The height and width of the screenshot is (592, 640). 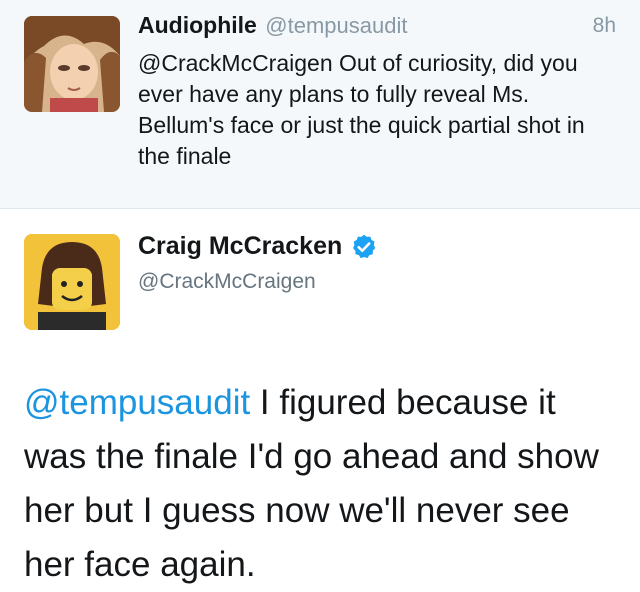 I want to click on mention-link: @CrackMcCraigen, so click(x=235, y=63).